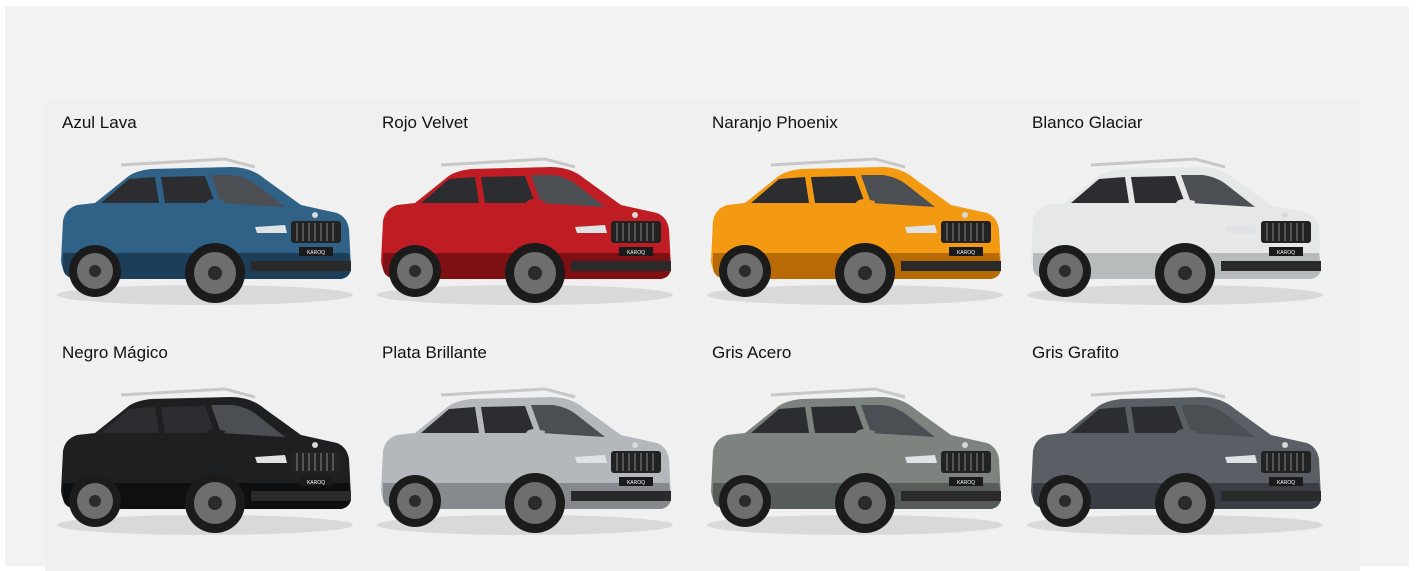  What do you see at coordinates (1075, 352) in the screenshot?
I see `color-name-label: Gris Grafito` at bounding box center [1075, 352].